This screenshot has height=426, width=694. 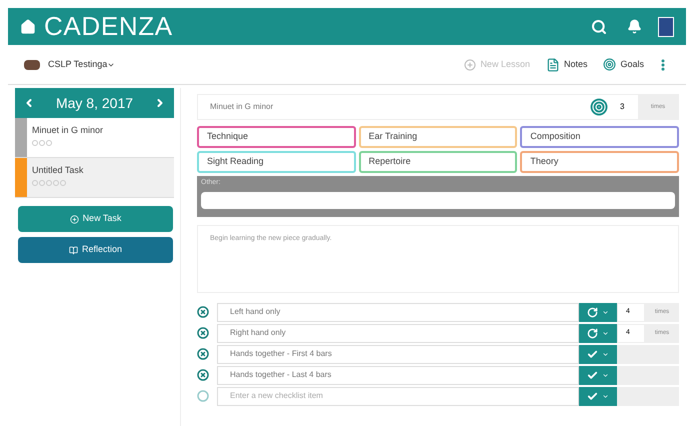 What do you see at coordinates (398, 375) in the screenshot?
I see `checklist-item: Hands together - Last 4 bars` at bounding box center [398, 375].